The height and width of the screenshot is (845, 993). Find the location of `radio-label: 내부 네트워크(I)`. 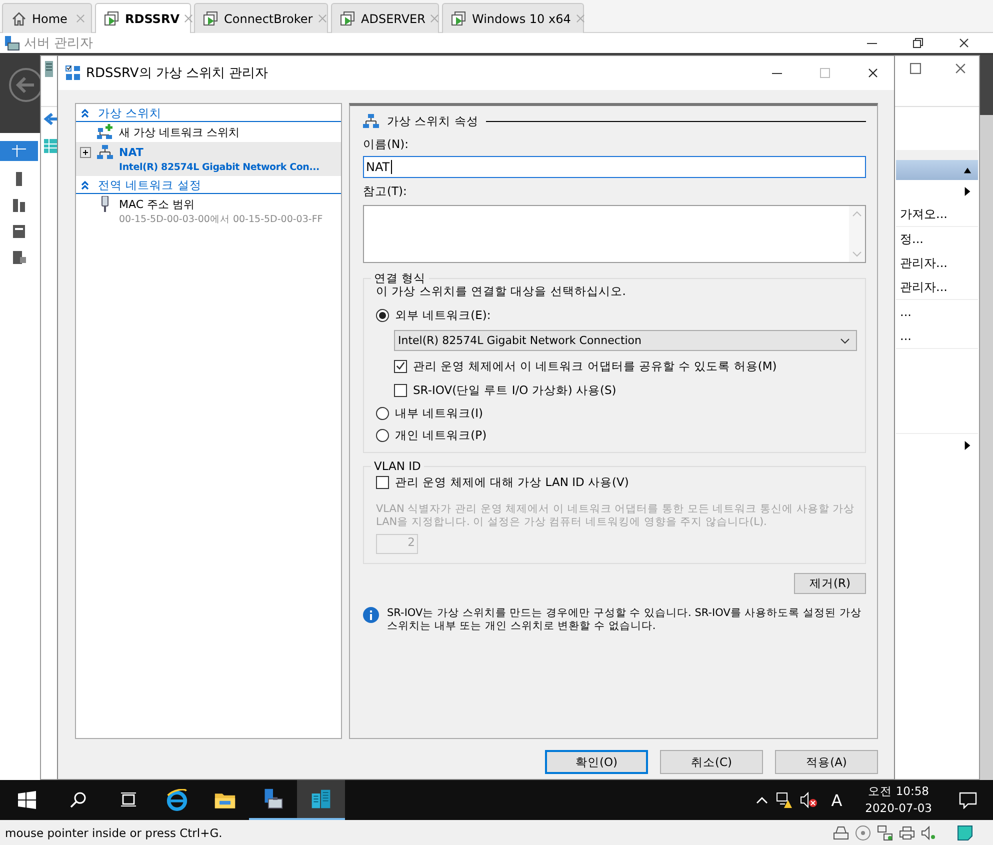

radio-label: 내부 네트워크(I) is located at coordinates (439, 413).